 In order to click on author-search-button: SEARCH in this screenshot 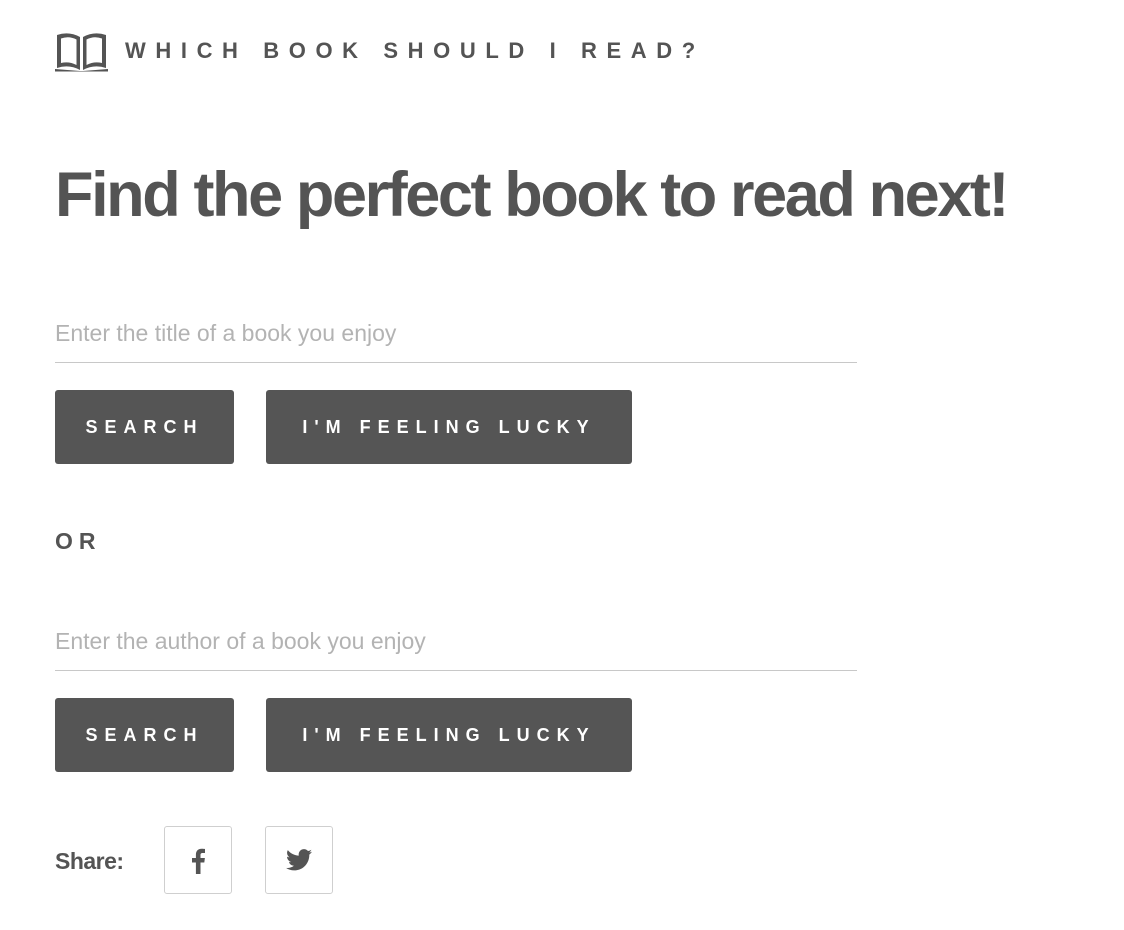, I will do `click(144, 735)`.